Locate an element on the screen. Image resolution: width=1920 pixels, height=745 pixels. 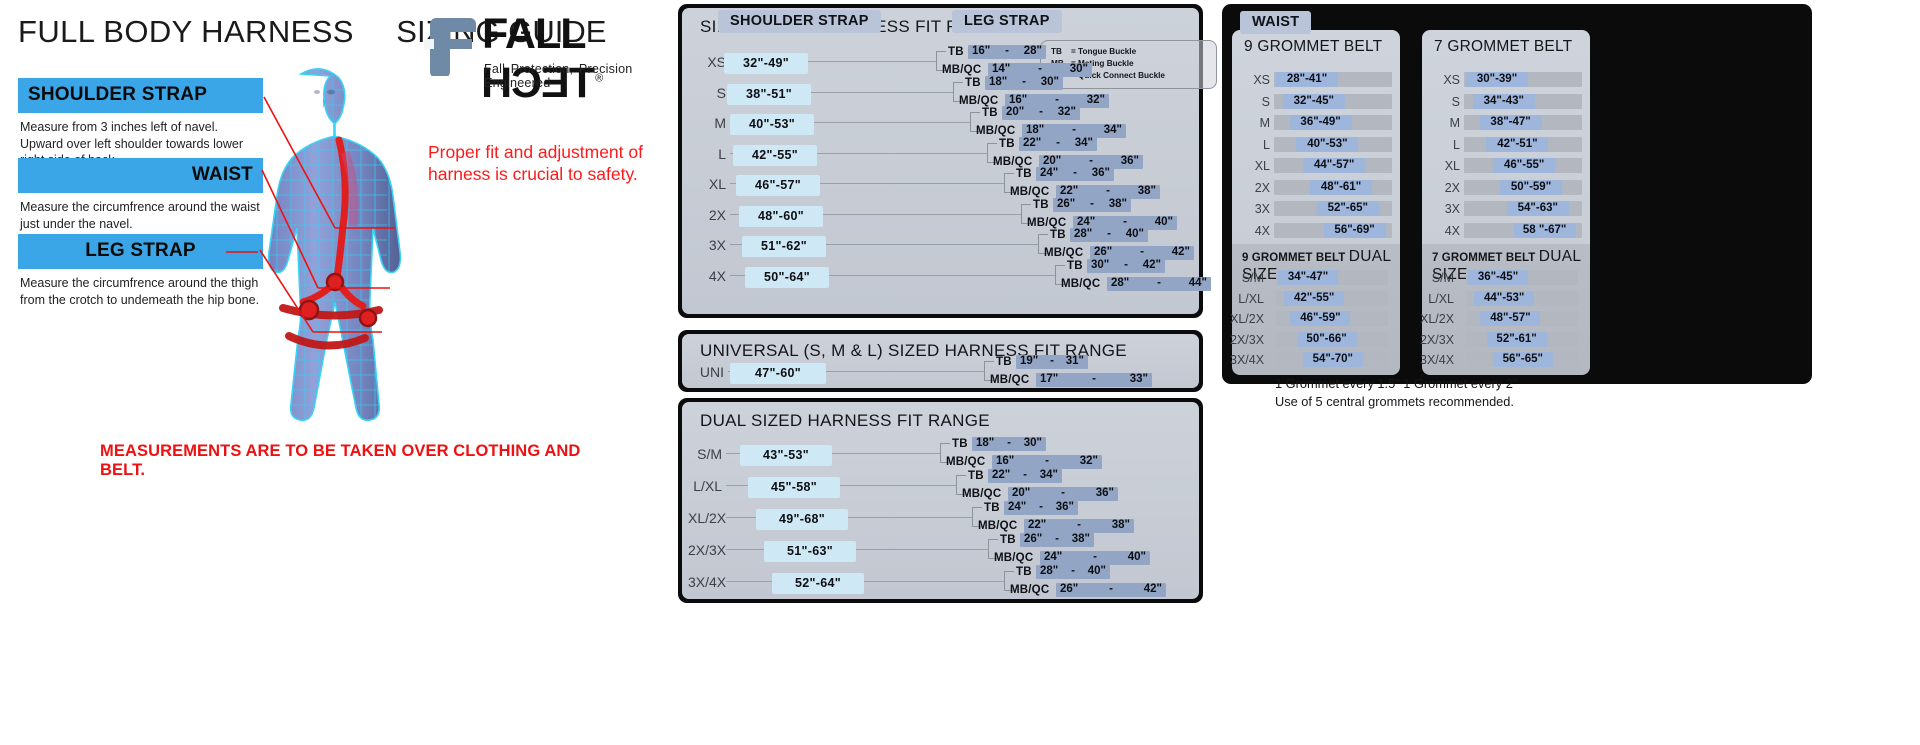
table-row: XS 30"-39" is located at coordinates (1506, 80).